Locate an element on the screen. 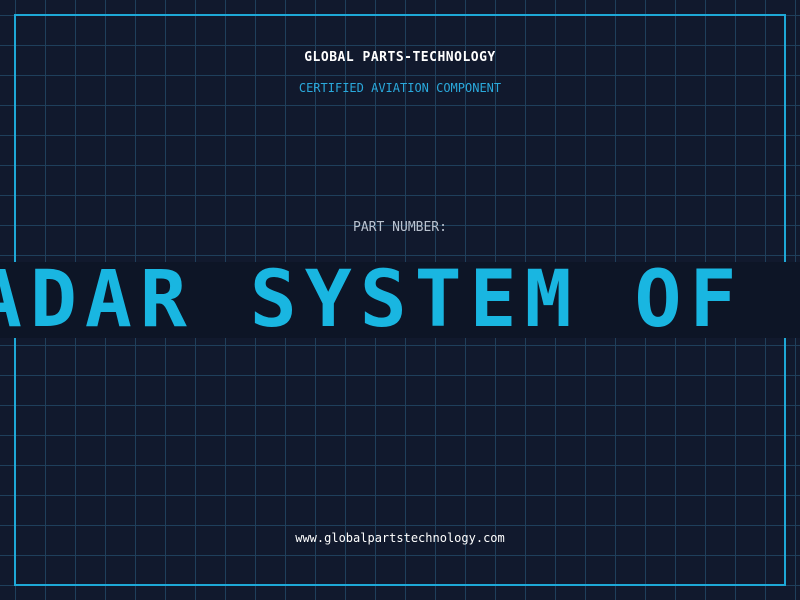 This screenshot has height=600, width=800. brand-title: GLOBAL PARTS-TECHNOLOGY is located at coordinates (400, 57).